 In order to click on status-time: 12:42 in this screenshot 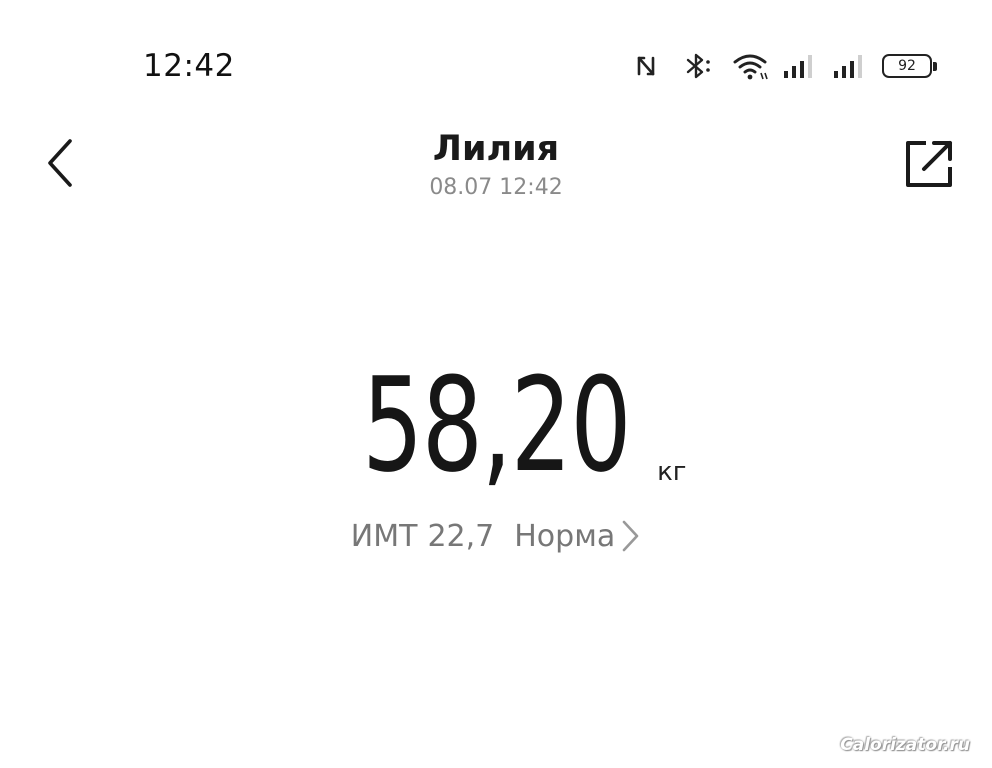, I will do `click(189, 66)`.